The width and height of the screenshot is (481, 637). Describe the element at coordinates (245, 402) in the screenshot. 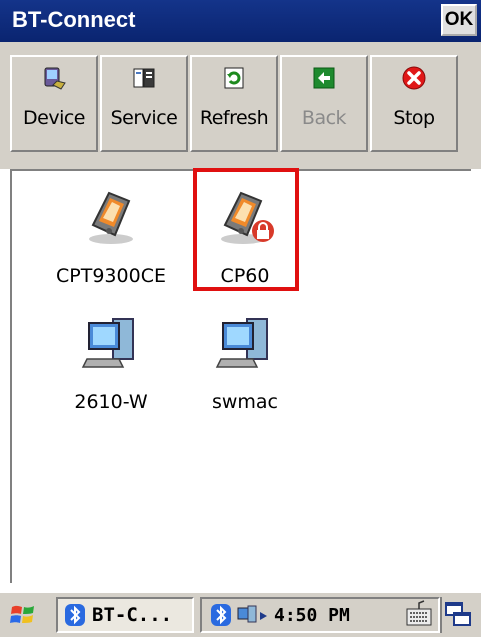

I see `device-name: swmac` at that location.